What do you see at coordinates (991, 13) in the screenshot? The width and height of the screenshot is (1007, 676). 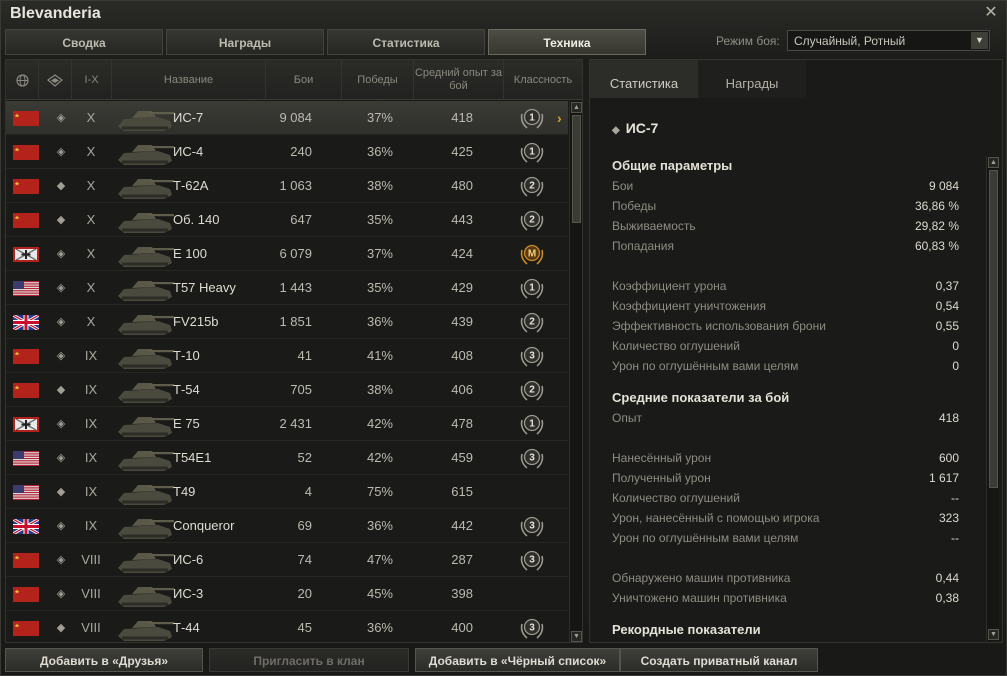 I see `close-icon: ✕` at bounding box center [991, 13].